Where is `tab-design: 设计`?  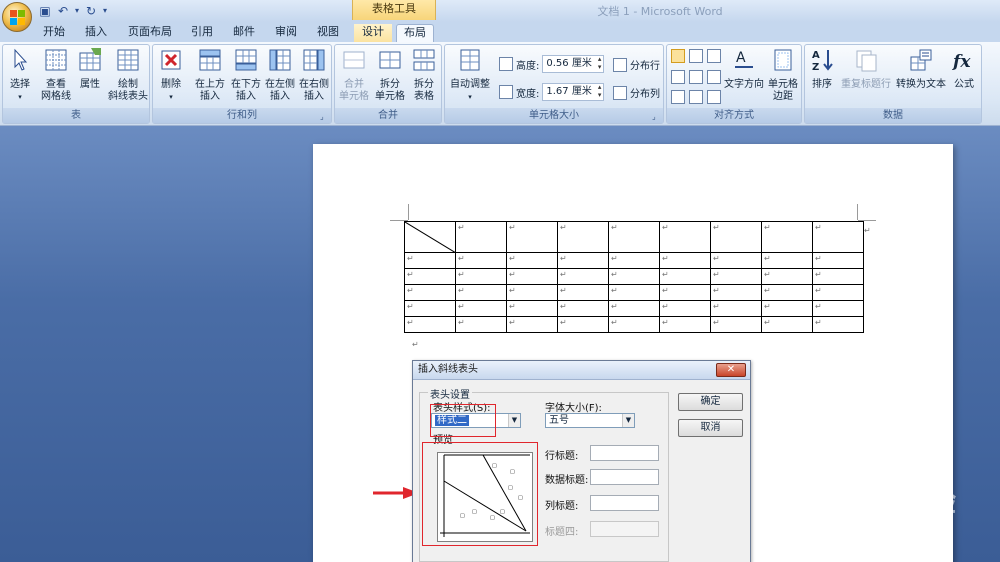 tab-design: 设计 is located at coordinates (373, 33).